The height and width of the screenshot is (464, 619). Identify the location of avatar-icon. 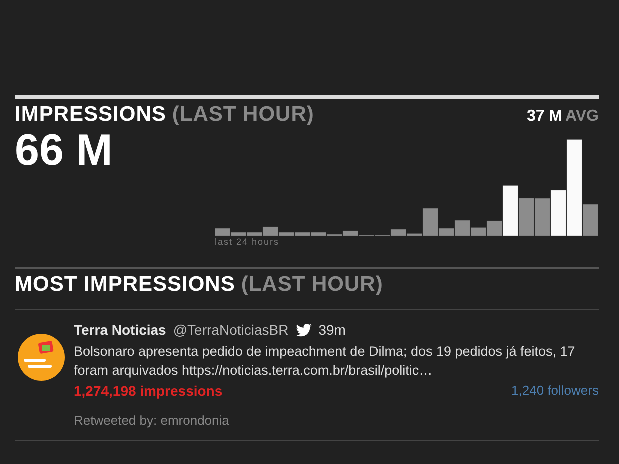
(41, 357).